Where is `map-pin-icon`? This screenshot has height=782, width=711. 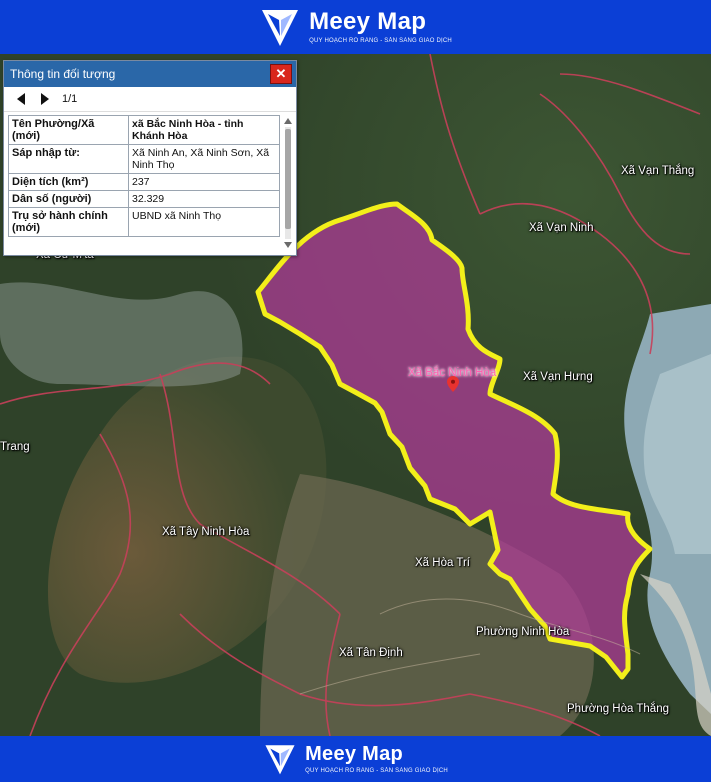
map-pin-icon is located at coordinates (453, 384).